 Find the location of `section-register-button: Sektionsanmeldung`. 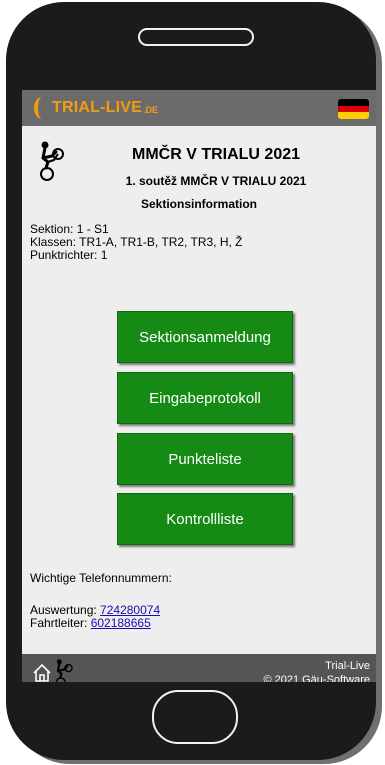

section-register-button: Sektionsanmeldung is located at coordinates (205, 337).